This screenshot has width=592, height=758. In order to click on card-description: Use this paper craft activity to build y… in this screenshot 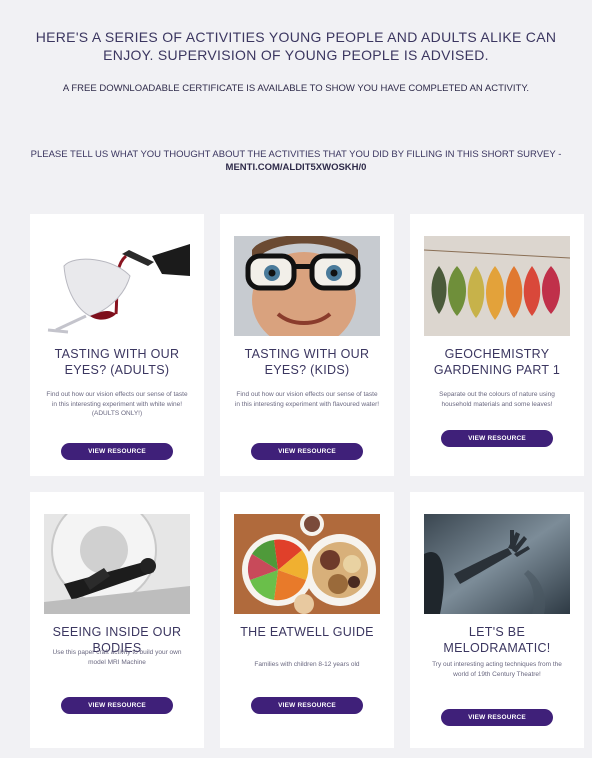, I will do `click(117, 657)`.